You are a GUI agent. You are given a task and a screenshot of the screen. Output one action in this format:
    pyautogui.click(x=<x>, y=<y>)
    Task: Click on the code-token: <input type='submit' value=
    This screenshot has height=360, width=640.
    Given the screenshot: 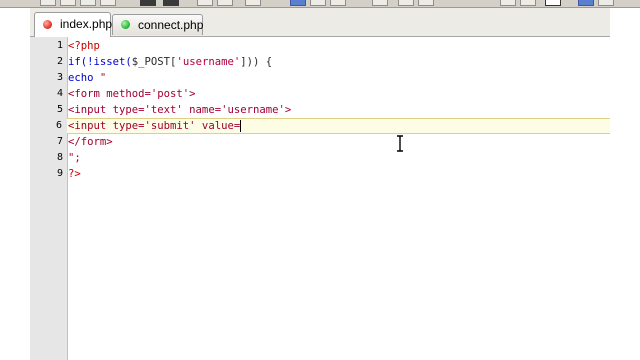 What is the action you would take?
    pyautogui.click(x=154, y=126)
    